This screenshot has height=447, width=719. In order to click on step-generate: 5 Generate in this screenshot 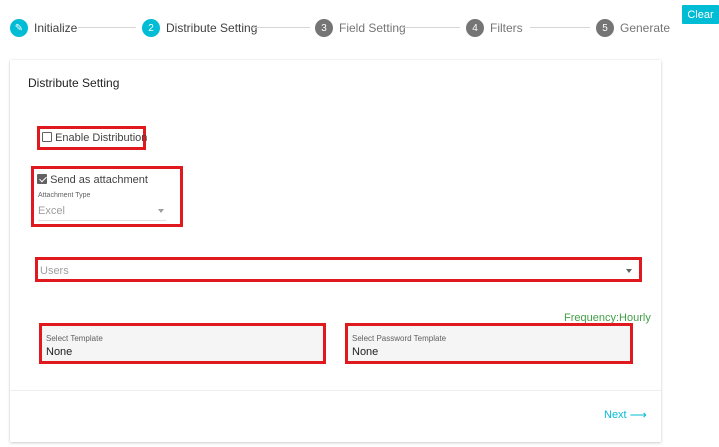, I will do `click(633, 28)`.